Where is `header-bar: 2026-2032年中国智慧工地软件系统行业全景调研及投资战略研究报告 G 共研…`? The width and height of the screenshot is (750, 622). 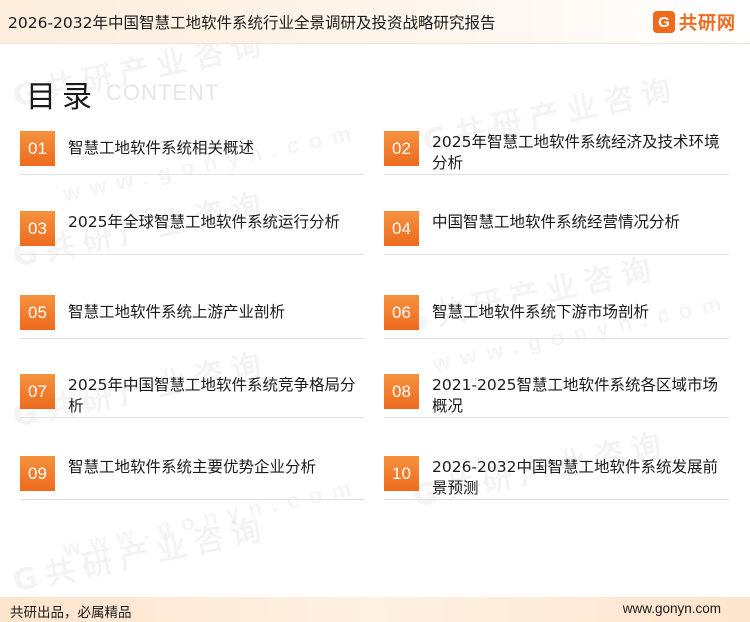 header-bar: 2026-2032年中国智慧工地软件系统行业全景调研及投资战略研究报告 G 共研… is located at coordinates (375, 22).